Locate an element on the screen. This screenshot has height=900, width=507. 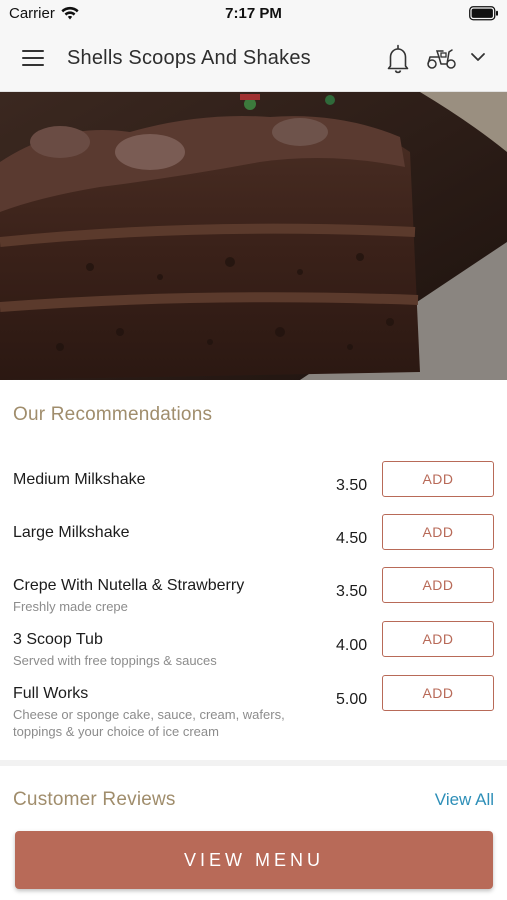
recommendations-title: Our Recommendations is located at coordinates (113, 414).